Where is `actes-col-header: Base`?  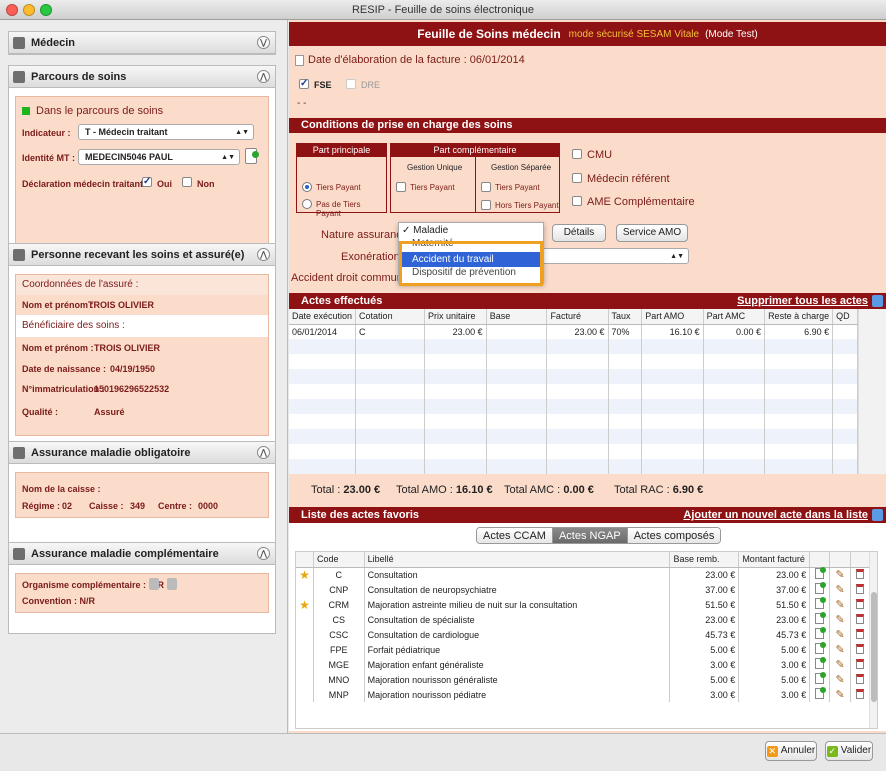 actes-col-header: Base is located at coordinates (517, 317).